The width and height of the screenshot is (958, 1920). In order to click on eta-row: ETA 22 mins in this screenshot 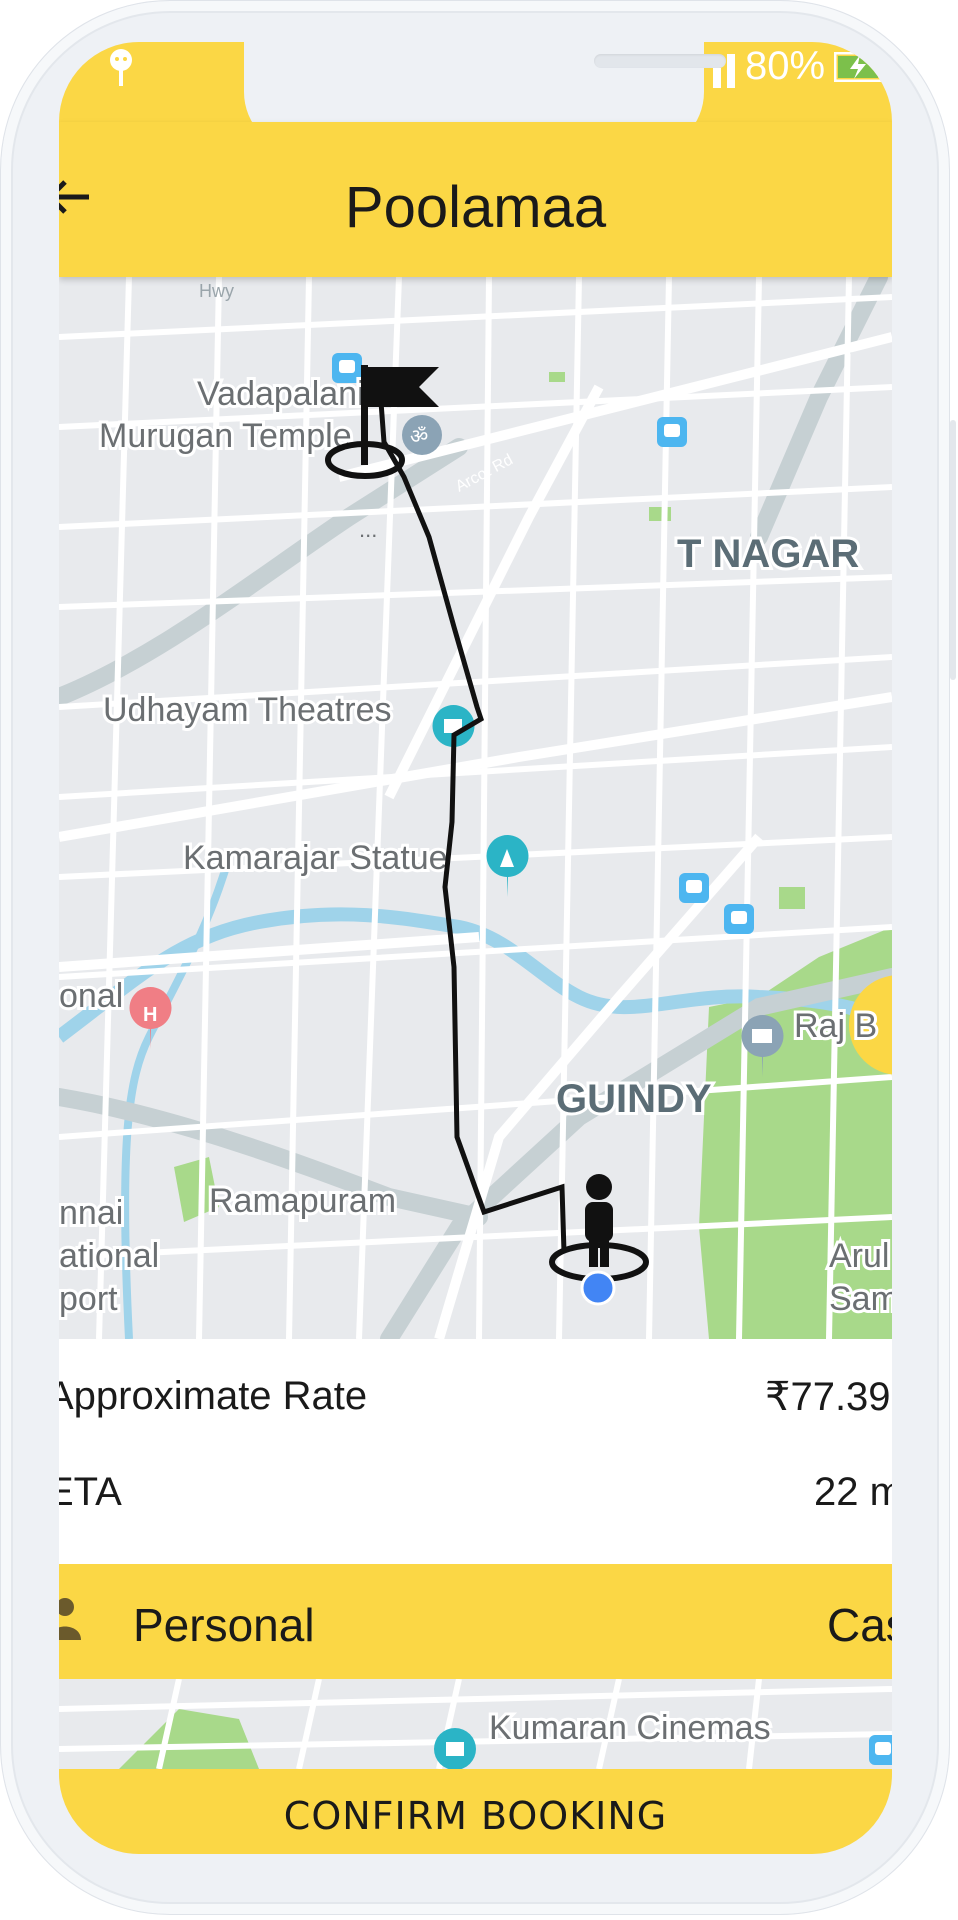, I will do `click(475, 1493)`.